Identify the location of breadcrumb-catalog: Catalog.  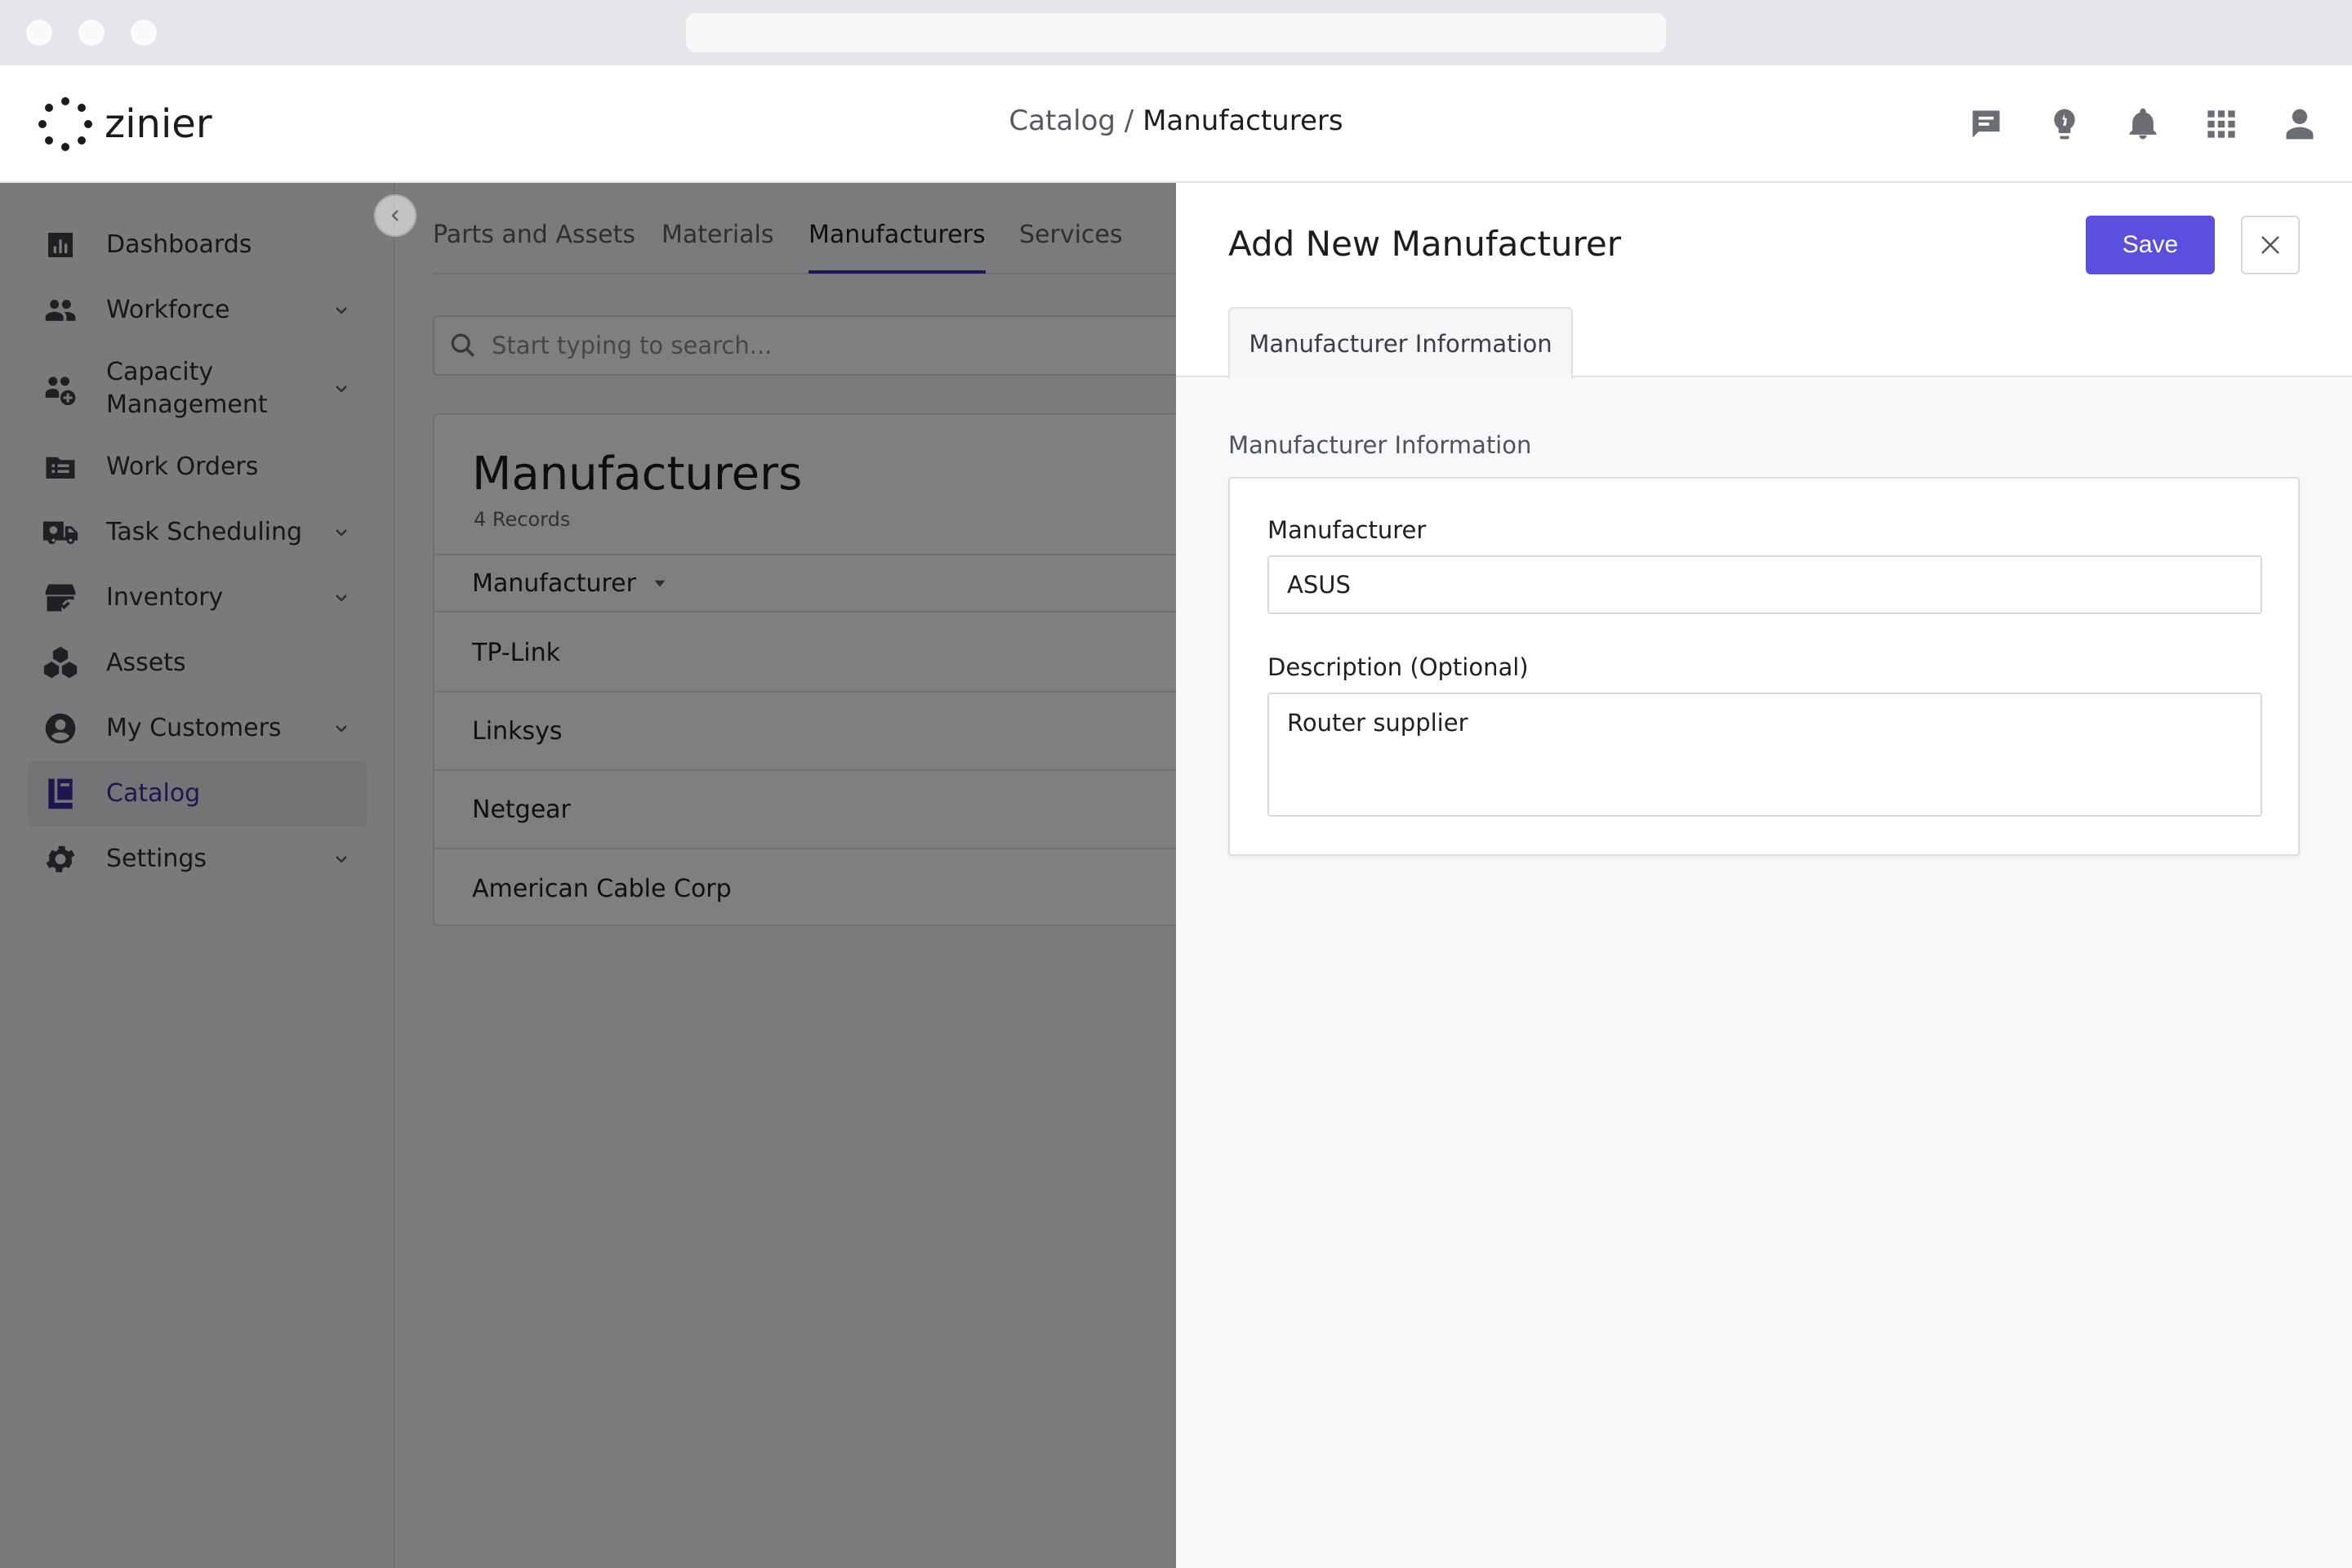
(1062, 121).